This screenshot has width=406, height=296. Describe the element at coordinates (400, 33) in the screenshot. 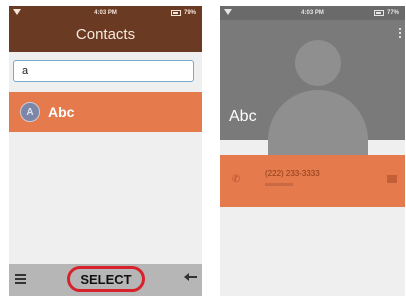

I see `more-options-icon` at that location.